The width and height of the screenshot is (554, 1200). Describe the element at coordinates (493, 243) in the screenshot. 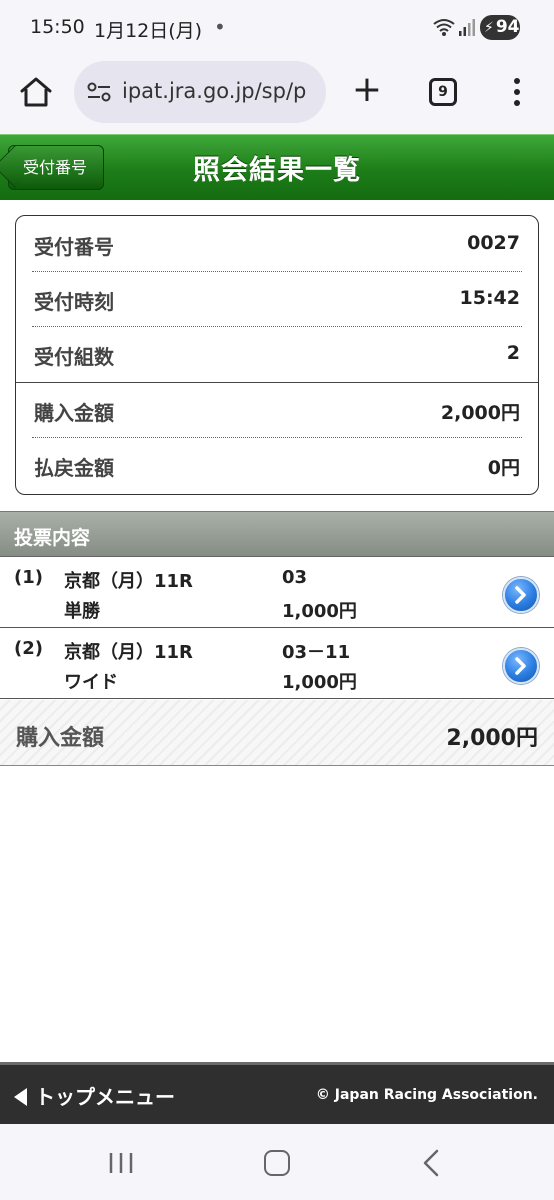

I see `receipt-number-value: 0027` at that location.